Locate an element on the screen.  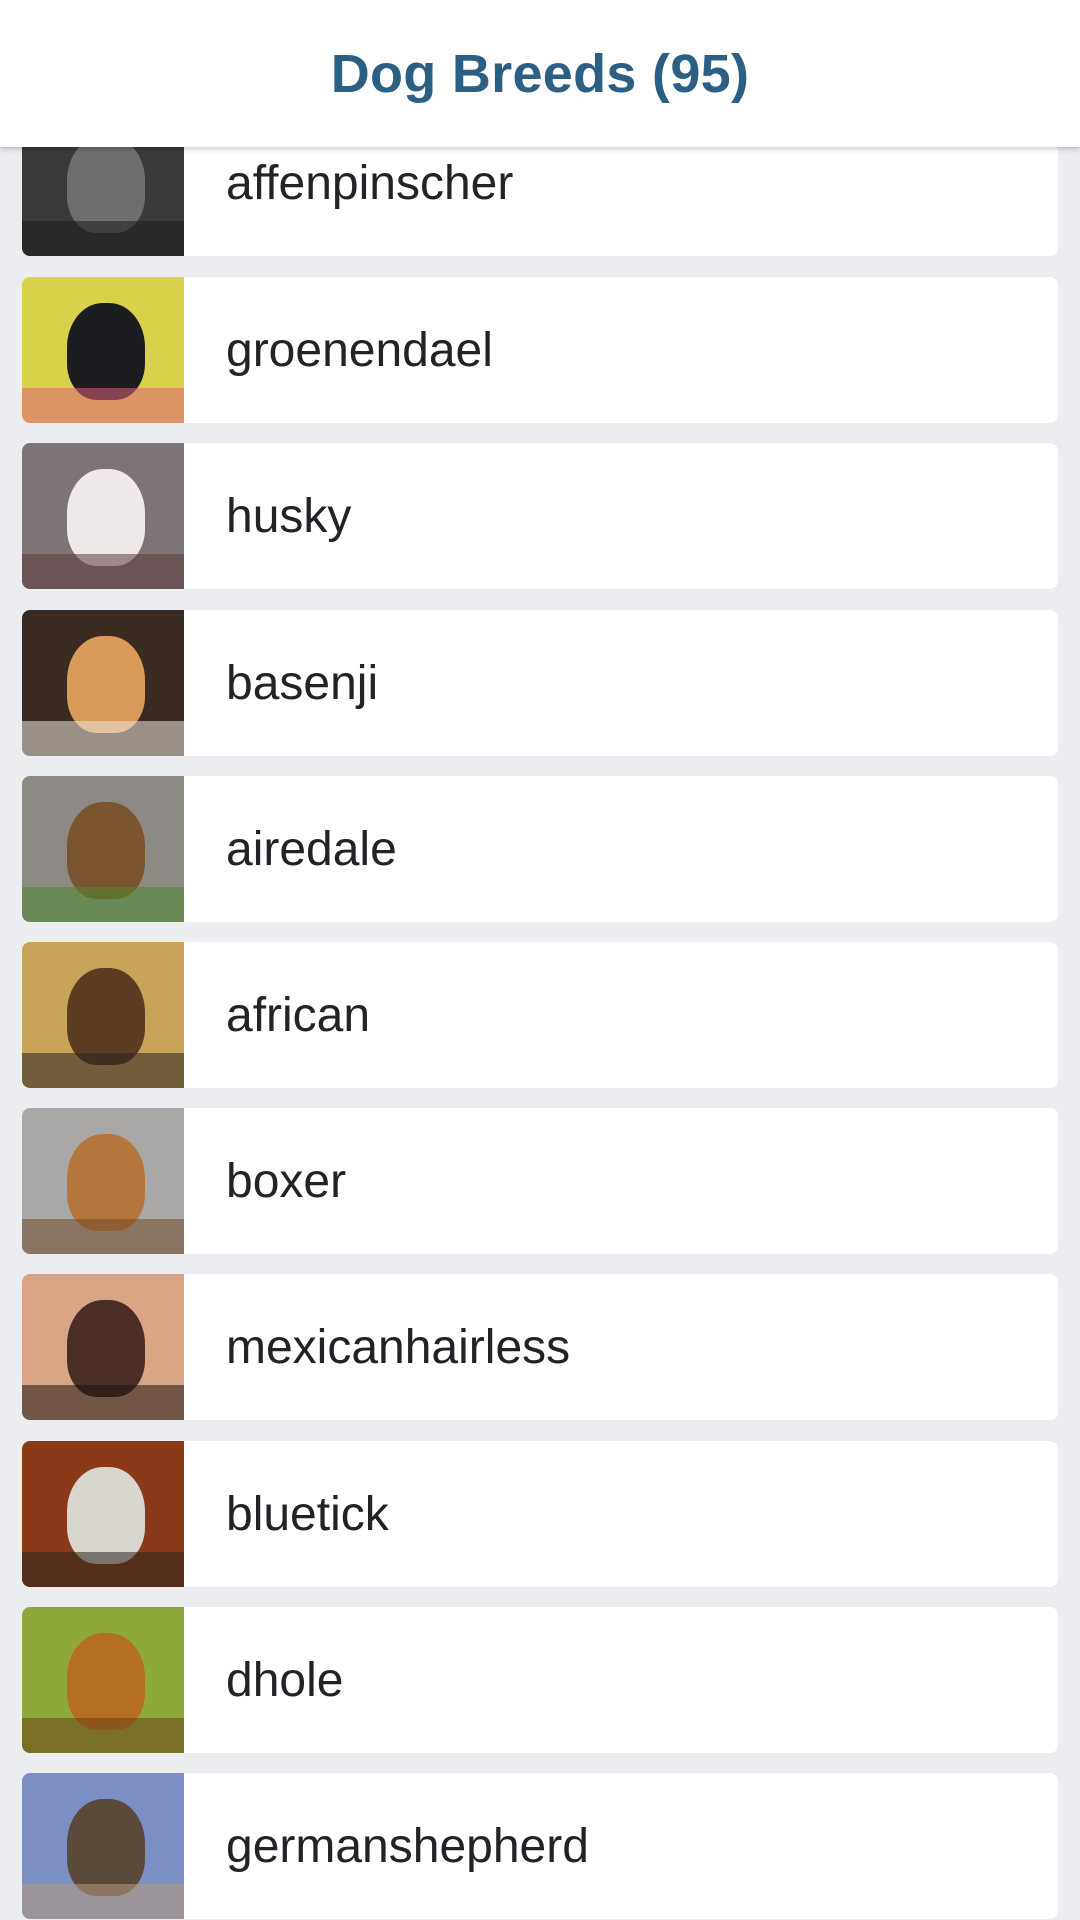
woman-with-hairless-dogs-photo is located at coordinates (103, 1347).